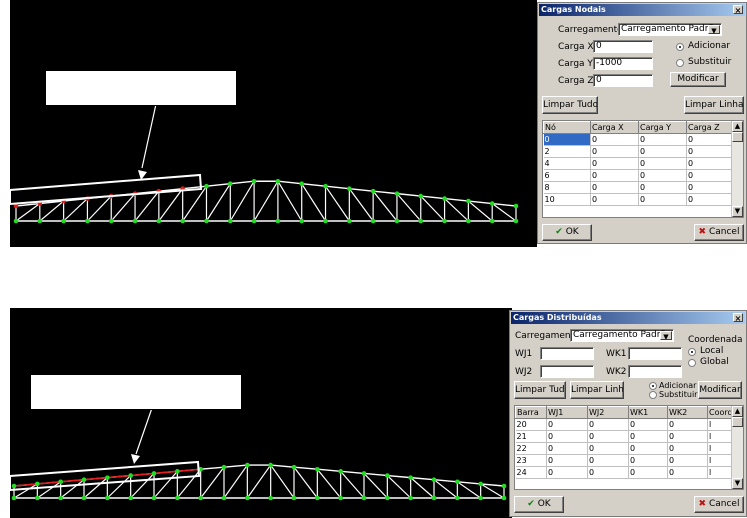 The image size is (747, 518). I want to click on column-header: Carga X, so click(614, 127).